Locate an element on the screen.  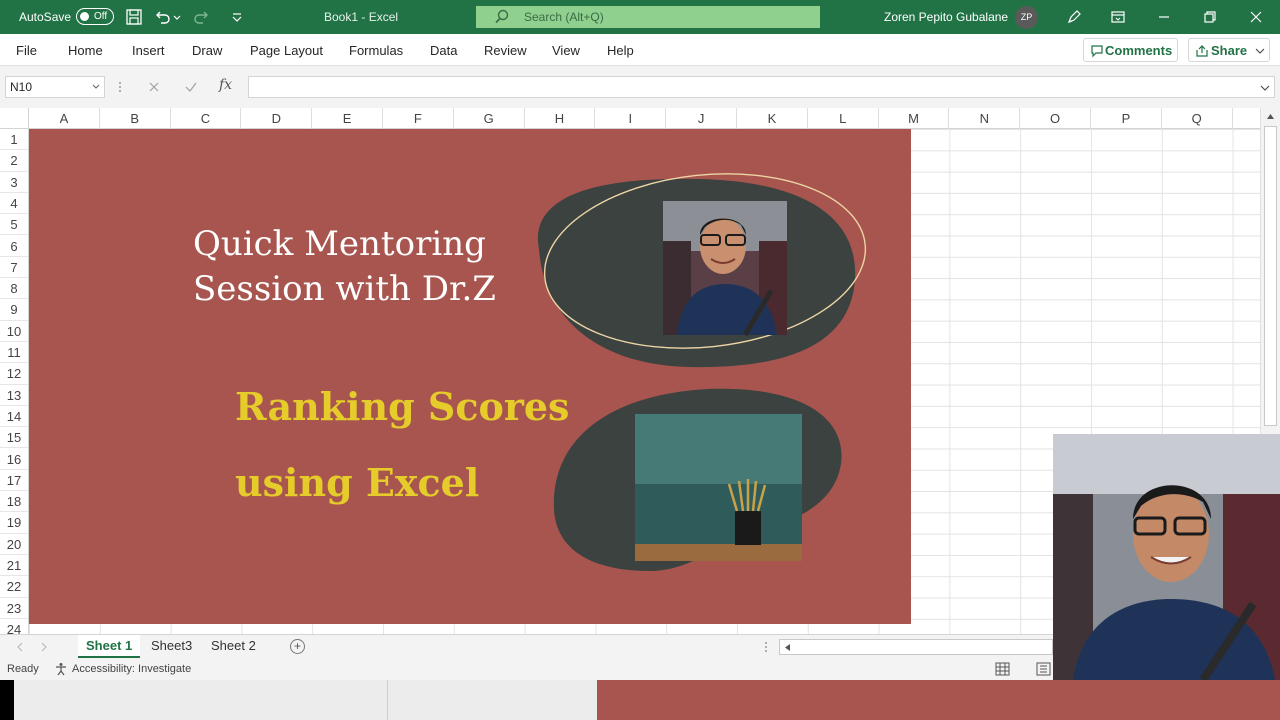
page-layout-view-icon is located at coordinates (1043, 669).